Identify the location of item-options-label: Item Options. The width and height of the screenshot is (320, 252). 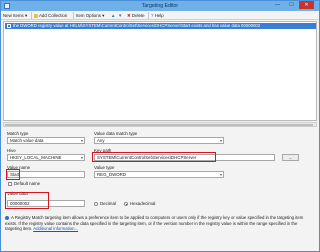
(88, 15).